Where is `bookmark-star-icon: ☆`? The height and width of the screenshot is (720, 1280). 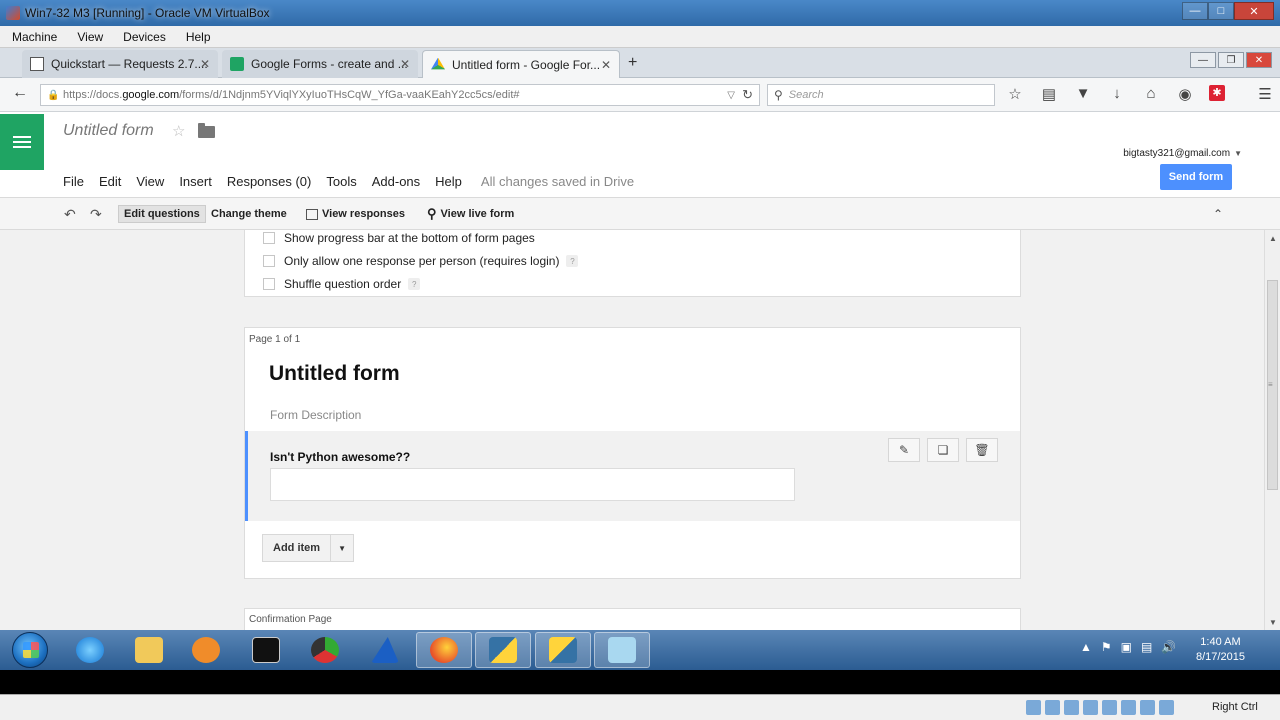 bookmark-star-icon: ☆ is located at coordinates (1015, 94).